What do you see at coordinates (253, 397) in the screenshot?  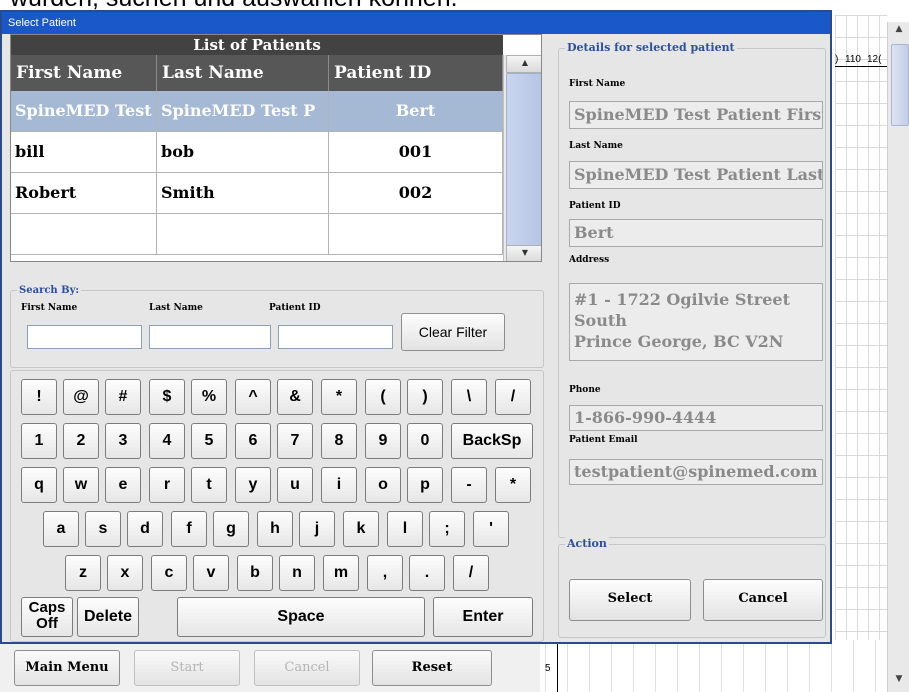 I see `key: ^` at bounding box center [253, 397].